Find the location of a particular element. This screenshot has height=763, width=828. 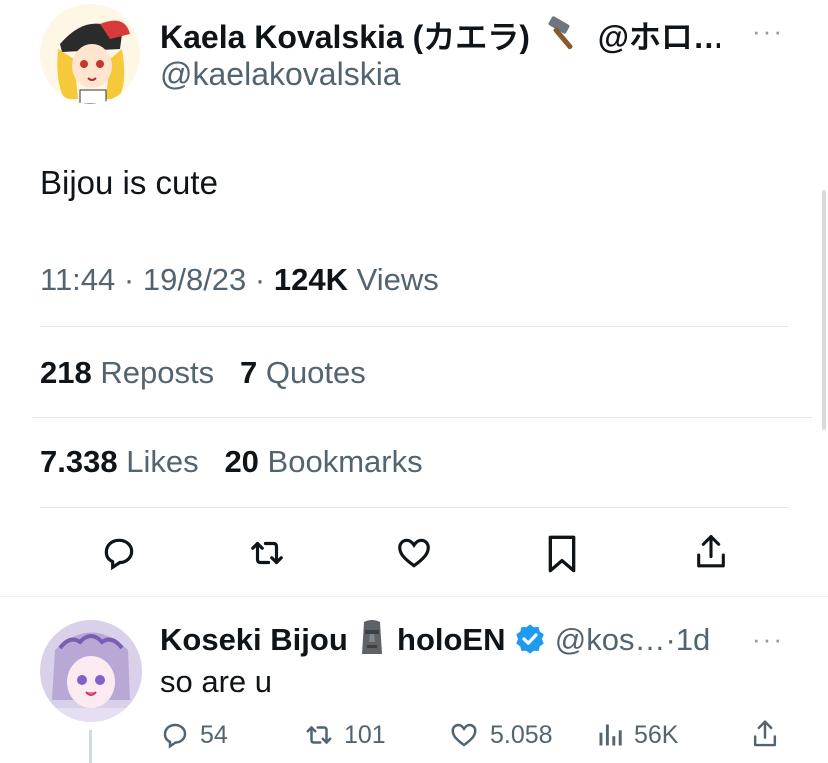

repost-quote-stats: 218 Reposts 7 Quotes is located at coordinates (203, 373).